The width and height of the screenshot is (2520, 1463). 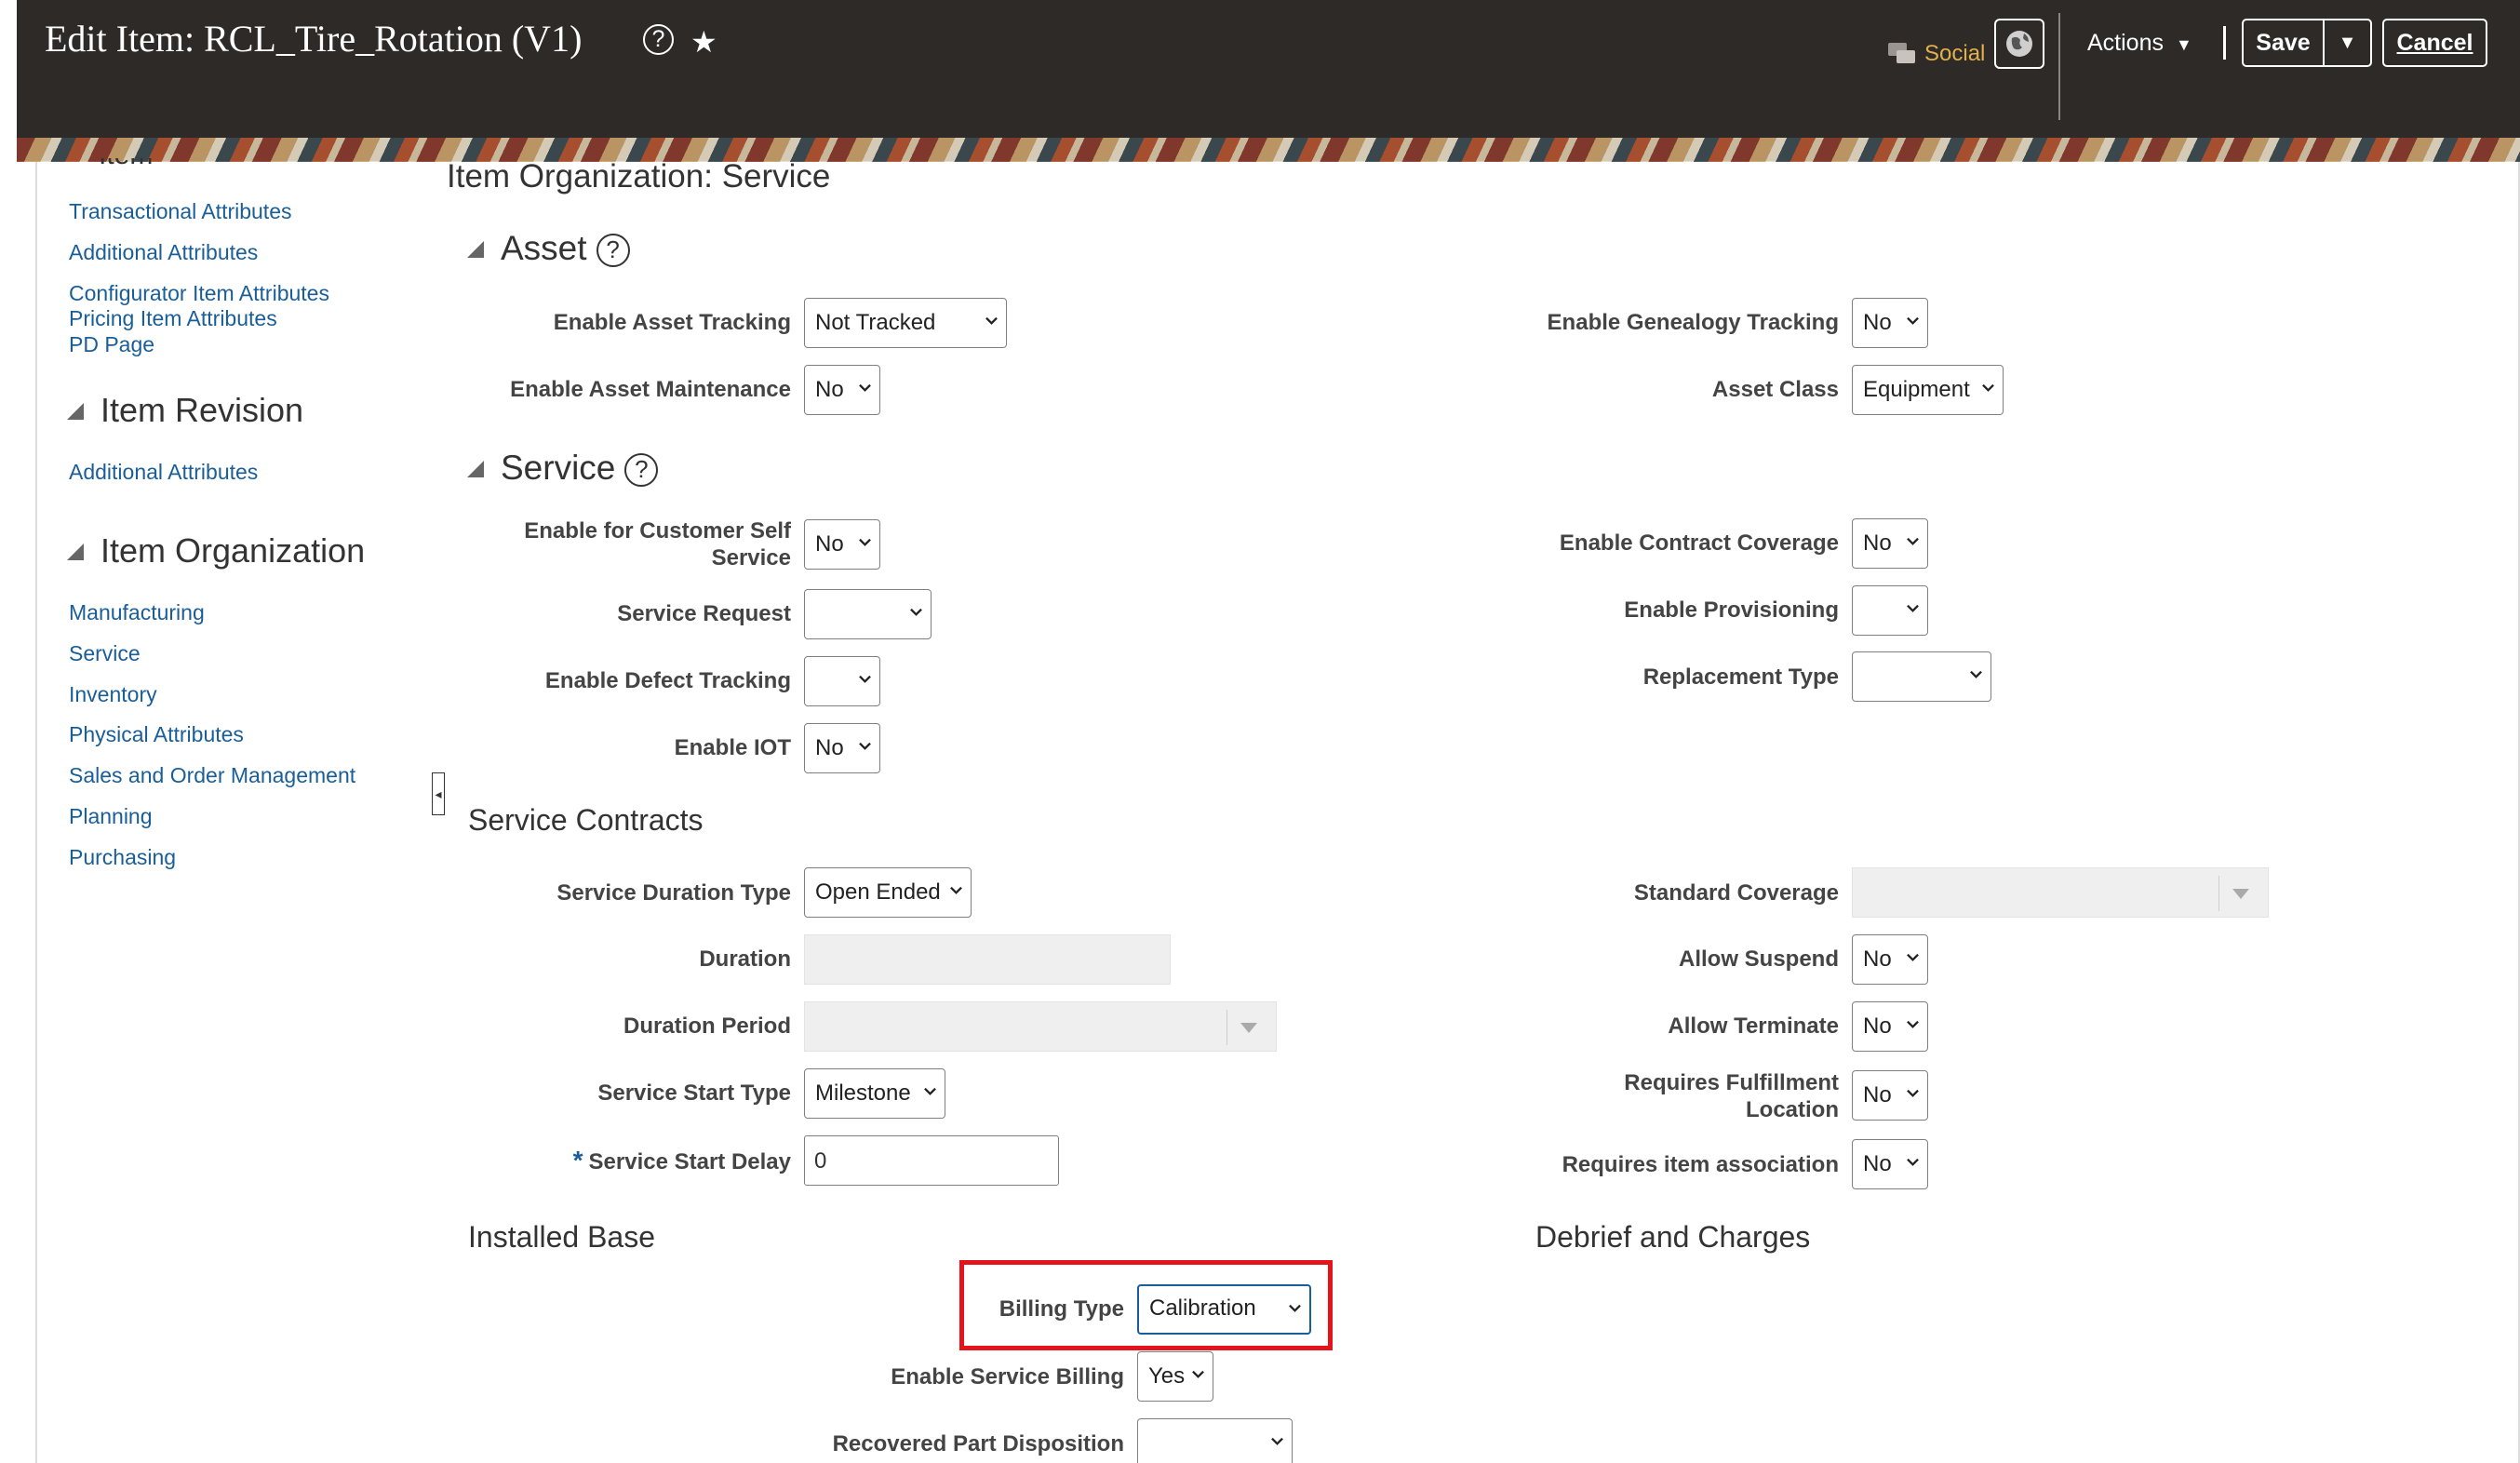 I want to click on enable-service-billing-select: Yes, so click(x=1175, y=1376).